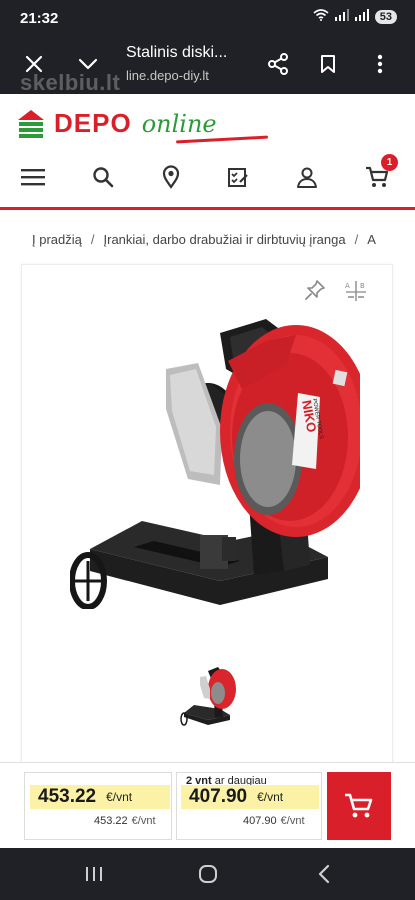  Describe the element at coordinates (67, 796) in the screenshot. I see `unit-price: 453.22` at that location.